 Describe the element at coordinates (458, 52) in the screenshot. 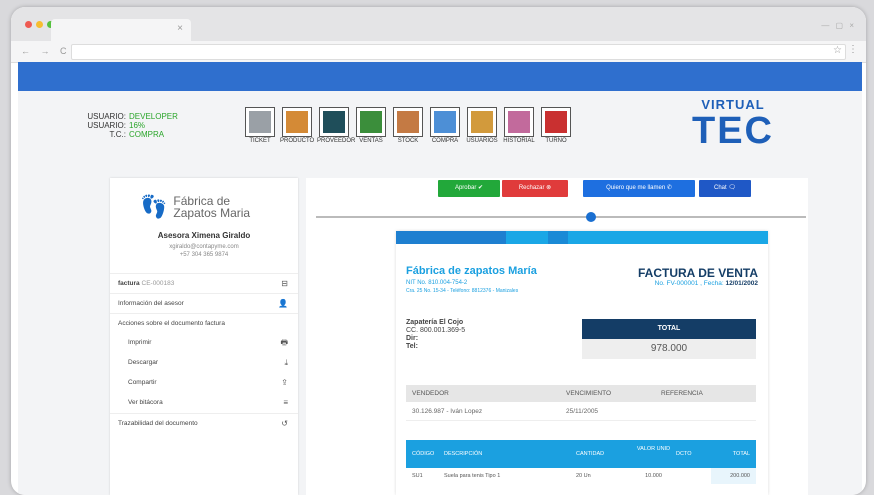

I see `url-input` at that location.